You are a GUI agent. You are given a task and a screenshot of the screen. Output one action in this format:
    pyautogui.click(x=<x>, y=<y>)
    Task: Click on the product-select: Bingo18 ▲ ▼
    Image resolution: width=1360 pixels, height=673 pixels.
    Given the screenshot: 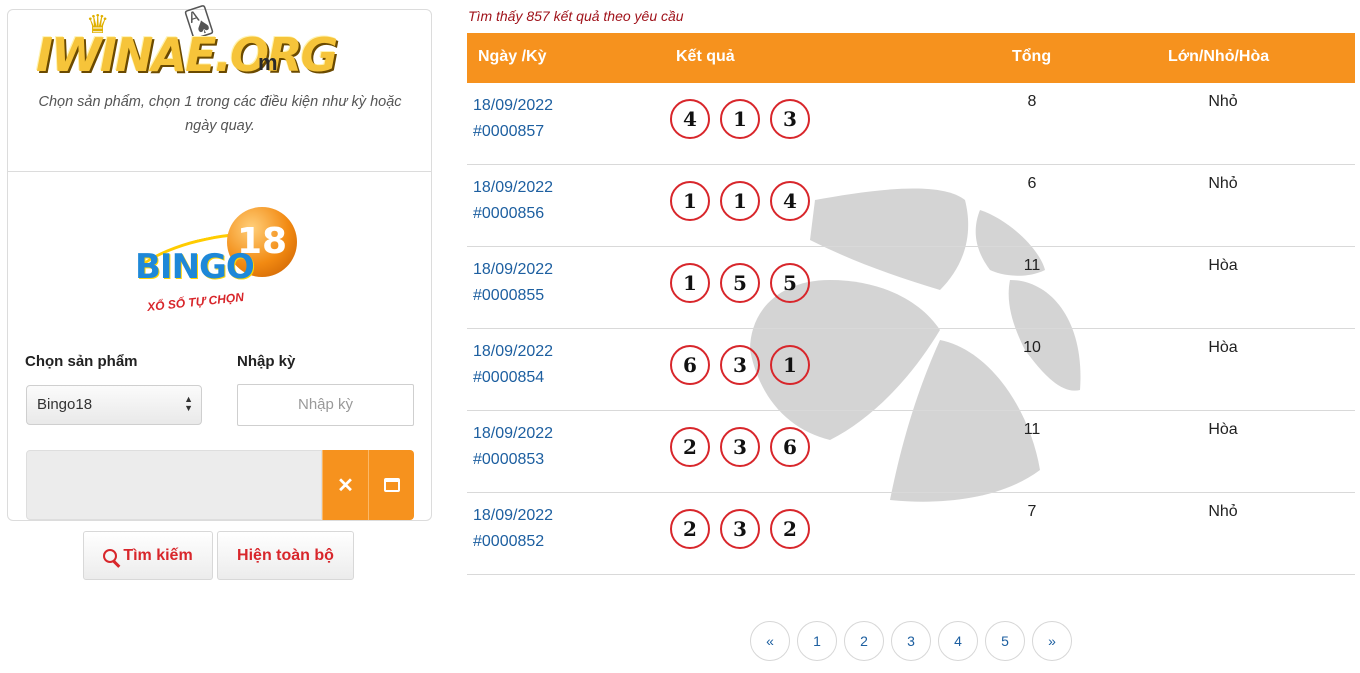 What is the action you would take?
    pyautogui.click(x=114, y=405)
    